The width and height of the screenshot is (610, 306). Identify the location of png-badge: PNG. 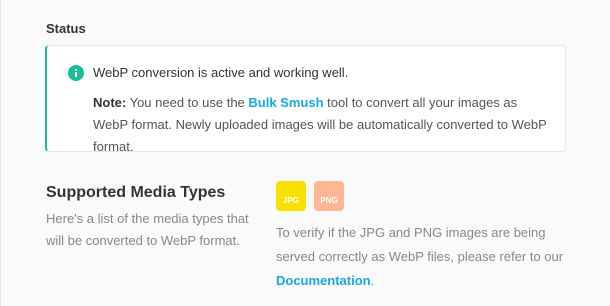
(329, 196).